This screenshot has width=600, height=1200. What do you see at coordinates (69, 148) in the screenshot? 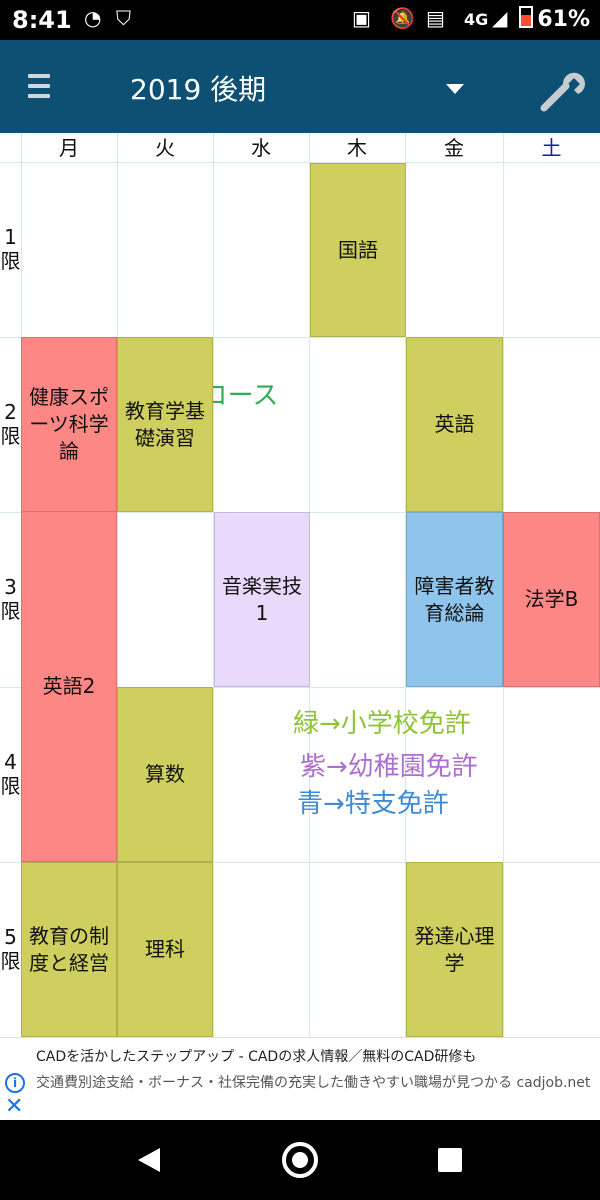
I see `day-header-mon: 月` at bounding box center [69, 148].